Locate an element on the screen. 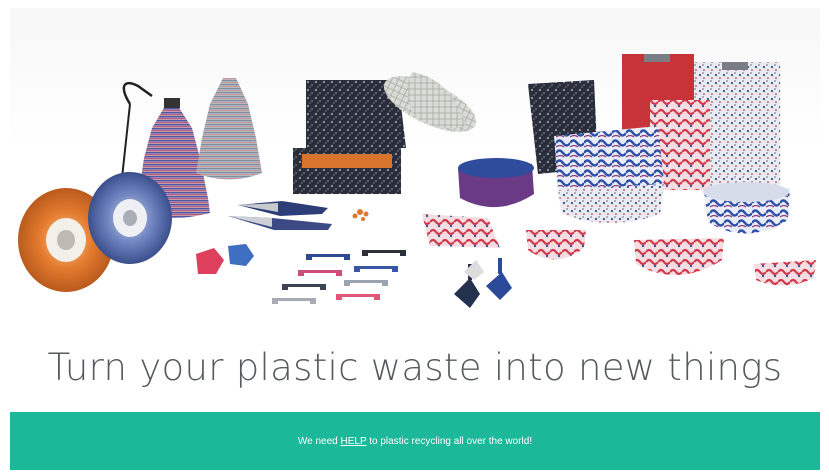 Image resolution: width=829 pixels, height=476 pixels. banner-text-after: to plastic recycling all over the world! is located at coordinates (449, 441).